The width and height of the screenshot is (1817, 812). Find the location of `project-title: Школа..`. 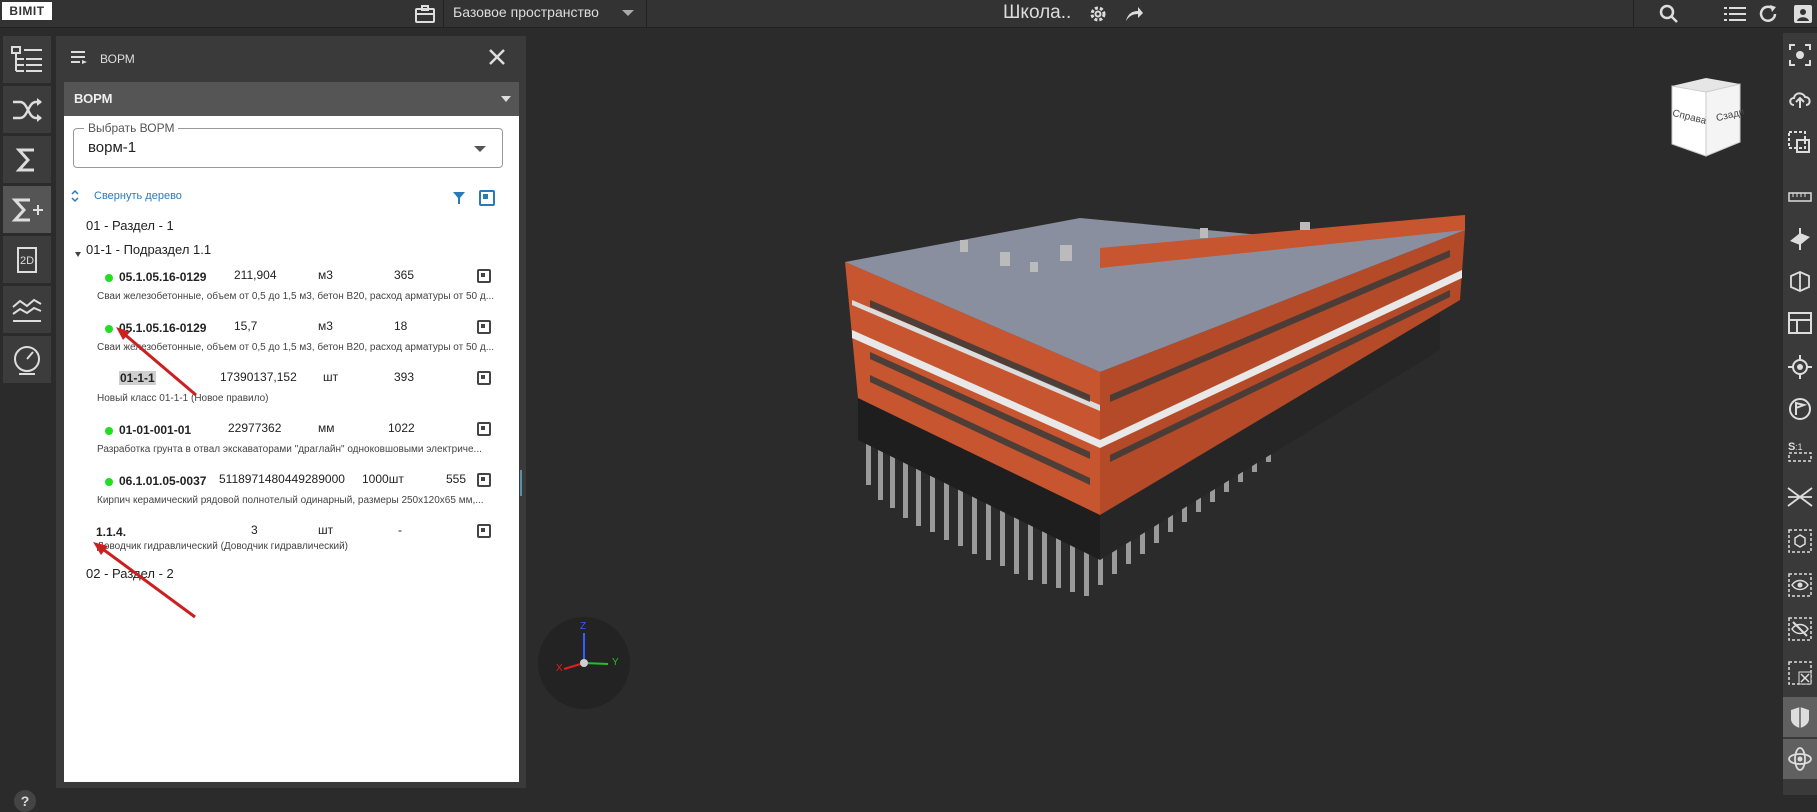

project-title: Школа.. is located at coordinates (1037, 12).